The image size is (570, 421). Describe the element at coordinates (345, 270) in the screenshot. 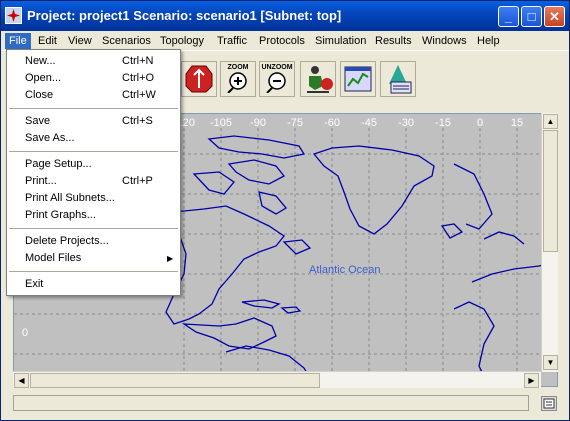

I see `atlantic-ocean-label: Atlantic Ocean` at that location.